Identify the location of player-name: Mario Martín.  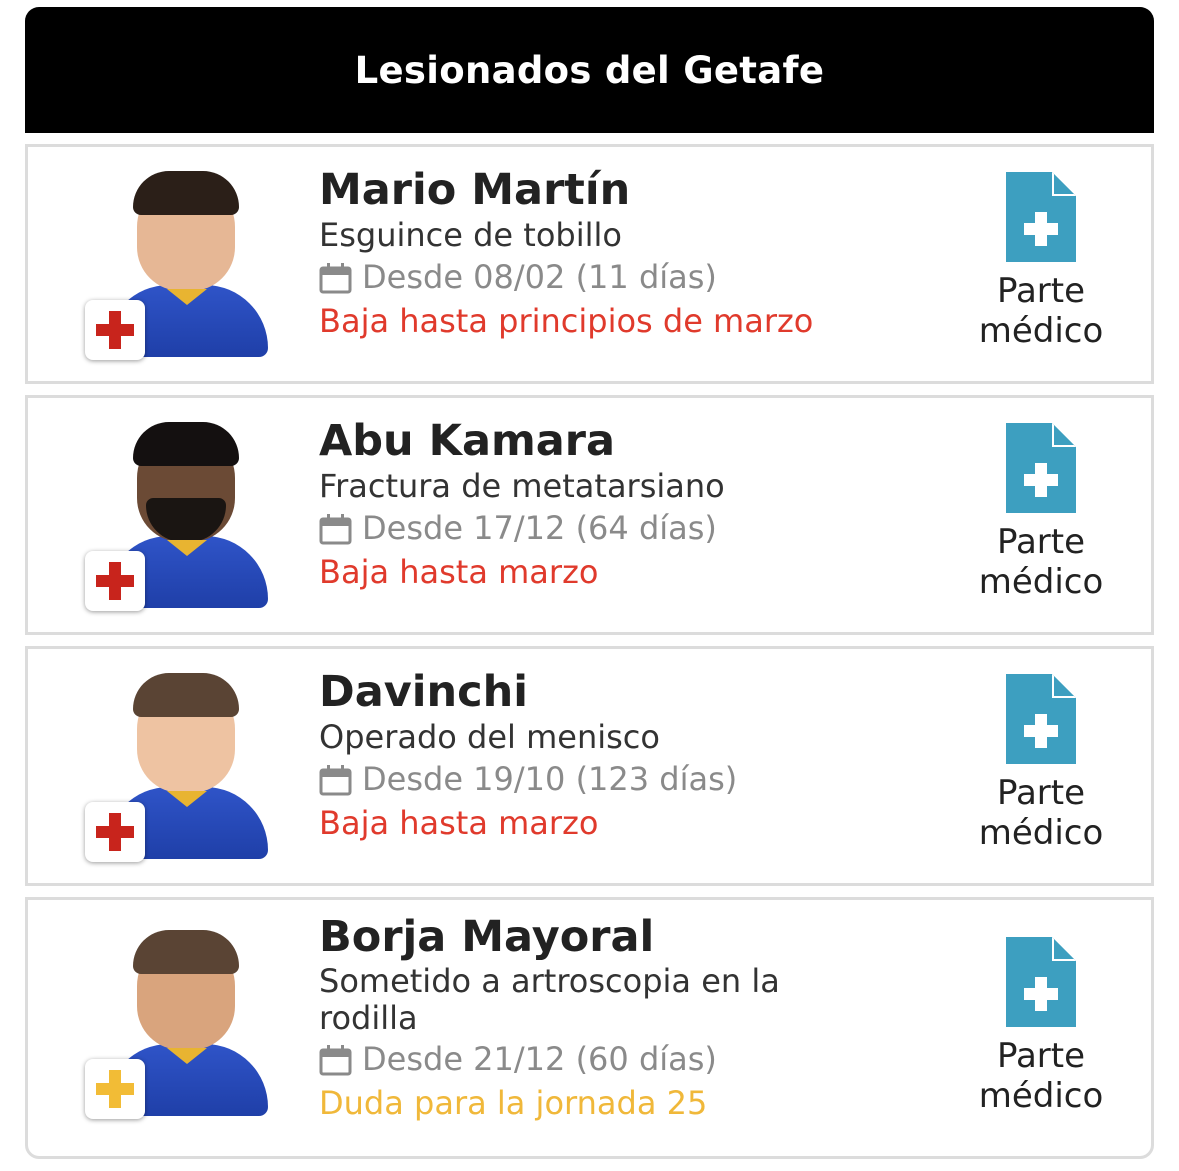
(475, 190).